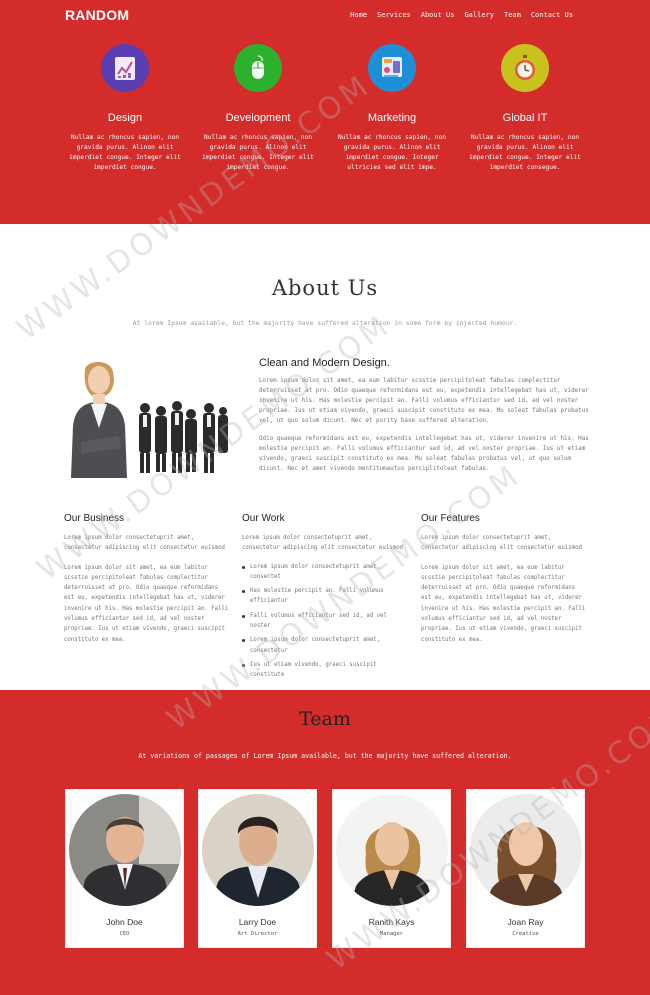 This screenshot has width=650, height=995. I want to click on member-role: Creative, so click(525, 934).